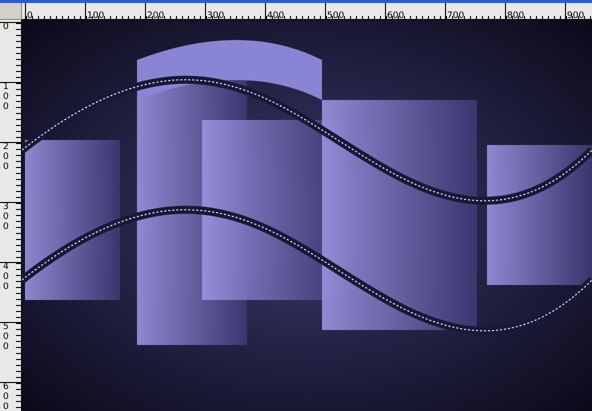 The width and height of the screenshot is (592, 411). I want to click on ruler-label: 300, so click(215, 15).